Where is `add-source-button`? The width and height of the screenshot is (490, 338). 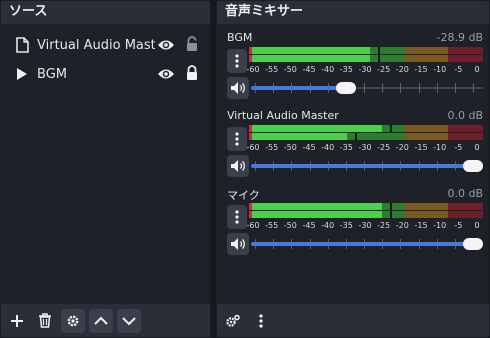
add-source-button is located at coordinates (17, 321).